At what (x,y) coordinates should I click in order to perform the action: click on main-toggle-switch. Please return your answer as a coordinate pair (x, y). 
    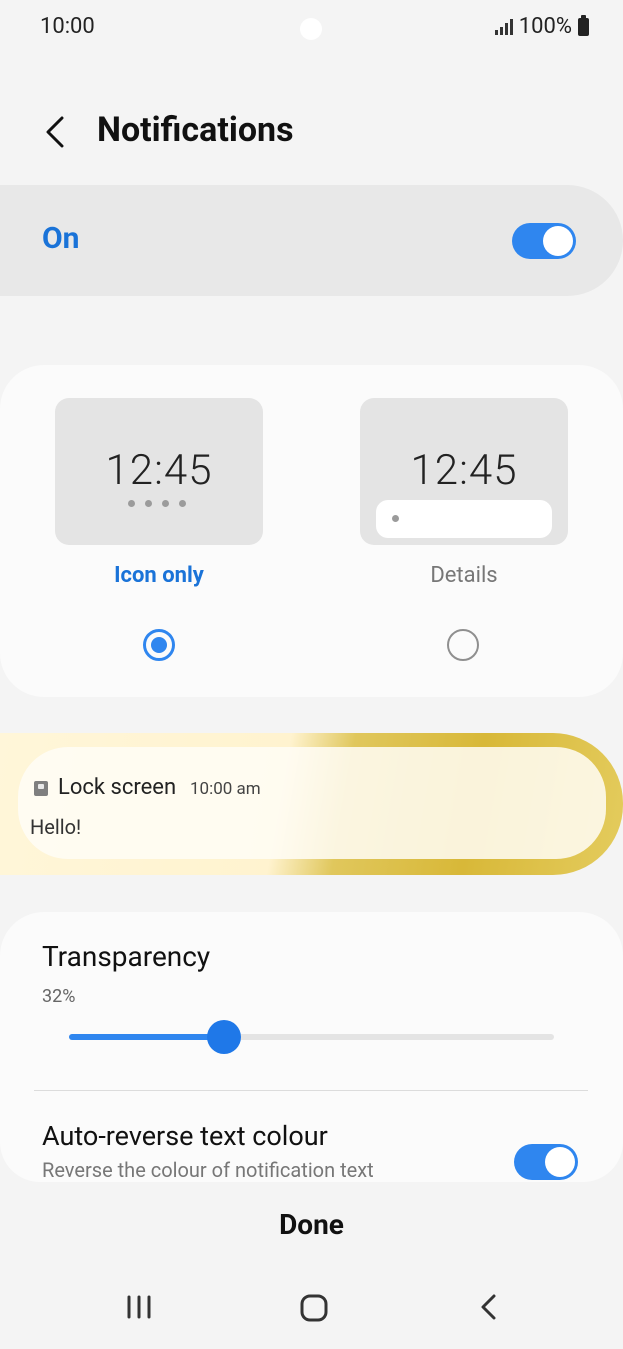
    Looking at the image, I should click on (544, 241).